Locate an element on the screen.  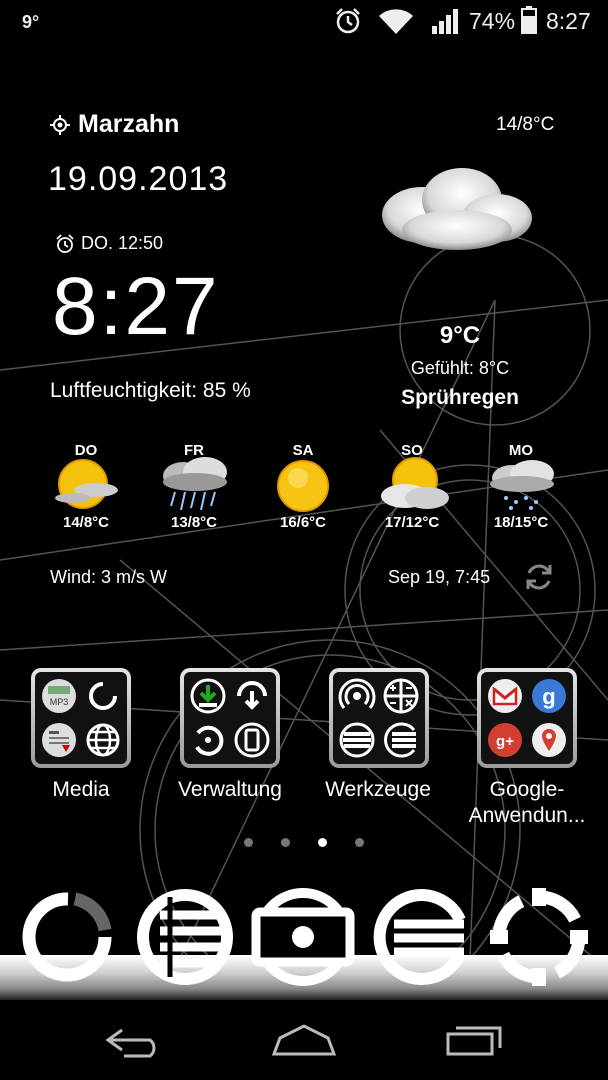
google-plus-icon: g+ is located at coordinates (505, 739).